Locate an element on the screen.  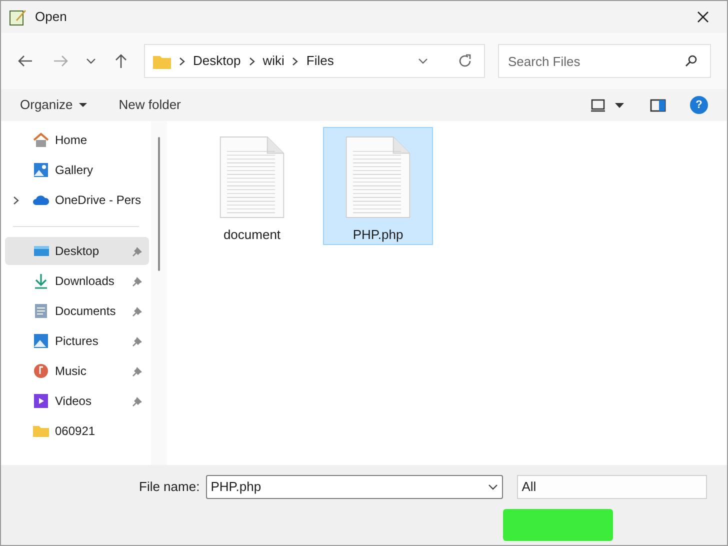
monitor-icon is located at coordinates (598, 105).